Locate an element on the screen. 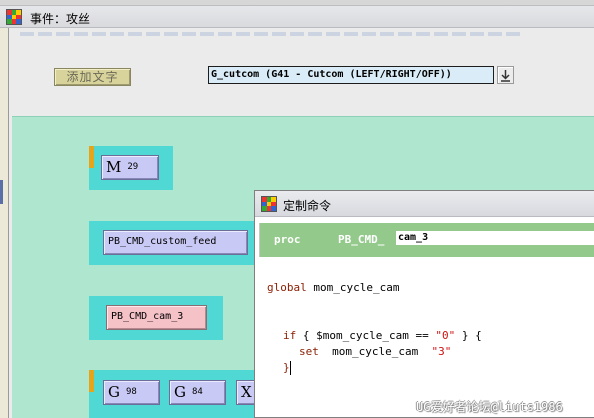  faded-toolbar-line is located at coordinates (270, 34).